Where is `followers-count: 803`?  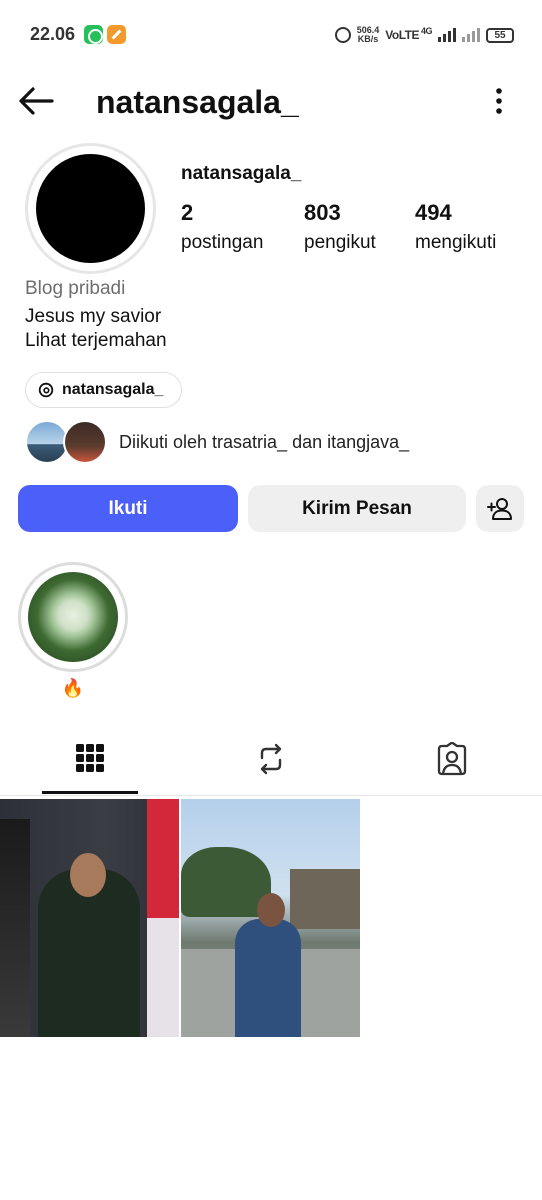 followers-count: 803 is located at coordinates (322, 212).